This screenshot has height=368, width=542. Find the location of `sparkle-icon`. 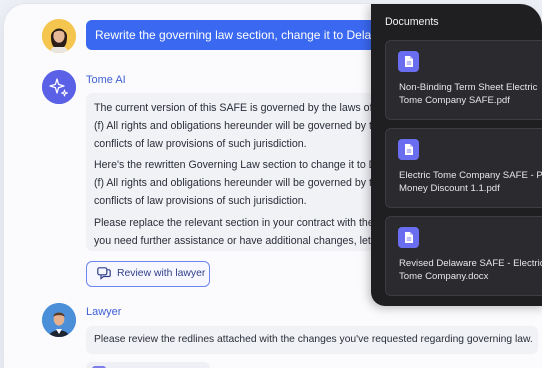

sparkle-icon is located at coordinates (59, 87).